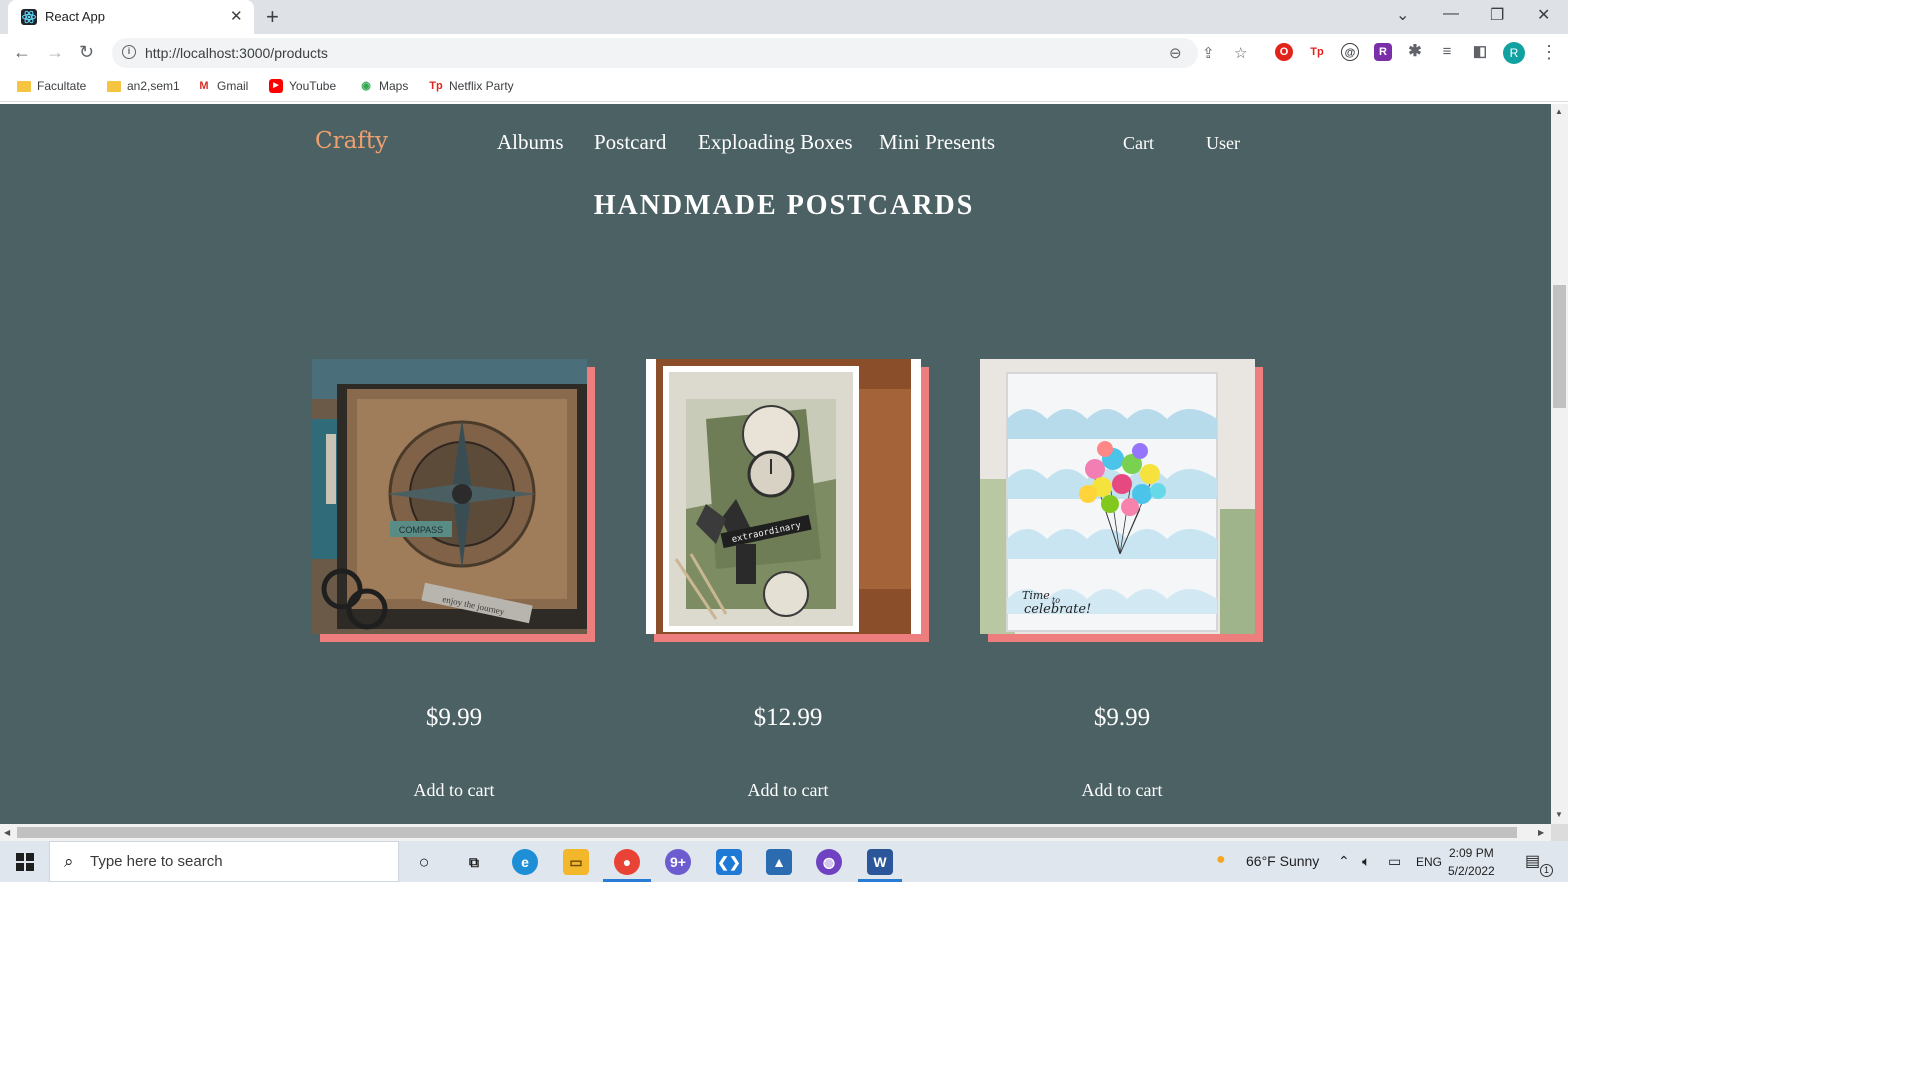  What do you see at coordinates (424, 862) in the screenshot?
I see `cortana-icon: ○` at bounding box center [424, 862].